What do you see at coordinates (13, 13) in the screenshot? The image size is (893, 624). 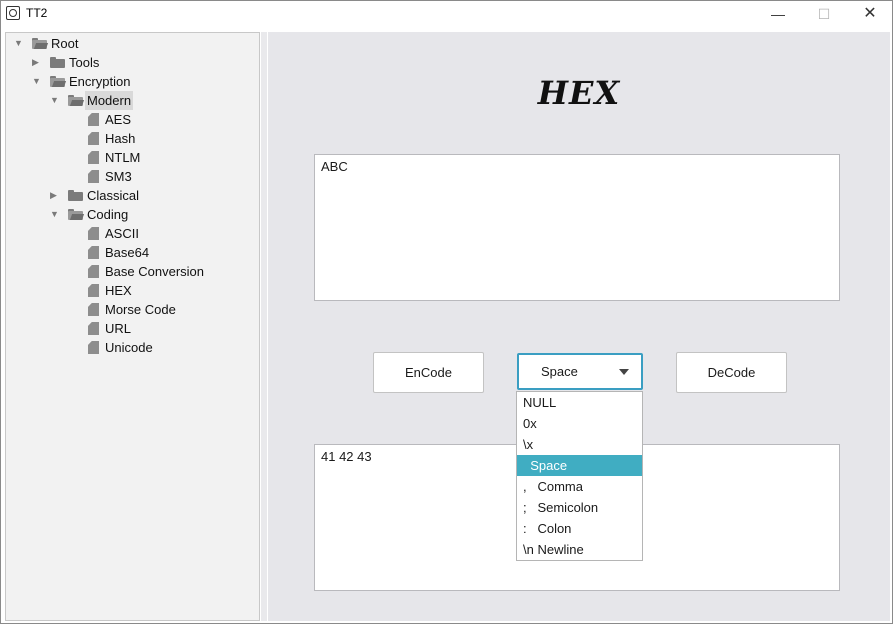 I see `app-icon` at bounding box center [13, 13].